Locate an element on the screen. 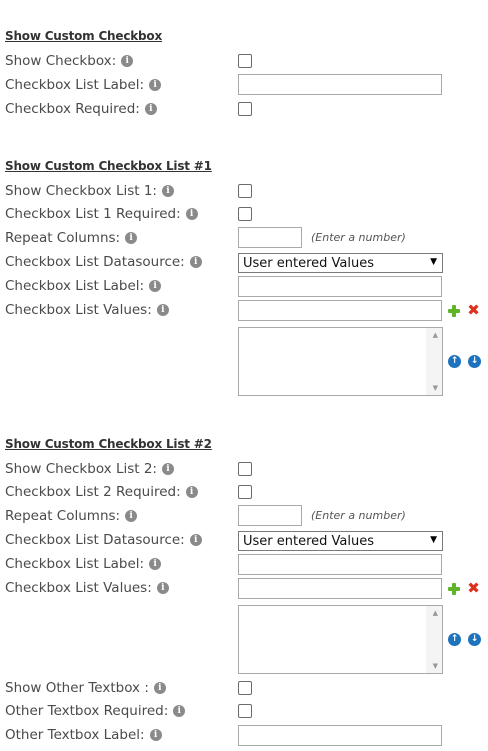 This screenshot has height=751, width=488. checkbox-list-1-values-text: Checkbox List Values: is located at coordinates (78, 310).